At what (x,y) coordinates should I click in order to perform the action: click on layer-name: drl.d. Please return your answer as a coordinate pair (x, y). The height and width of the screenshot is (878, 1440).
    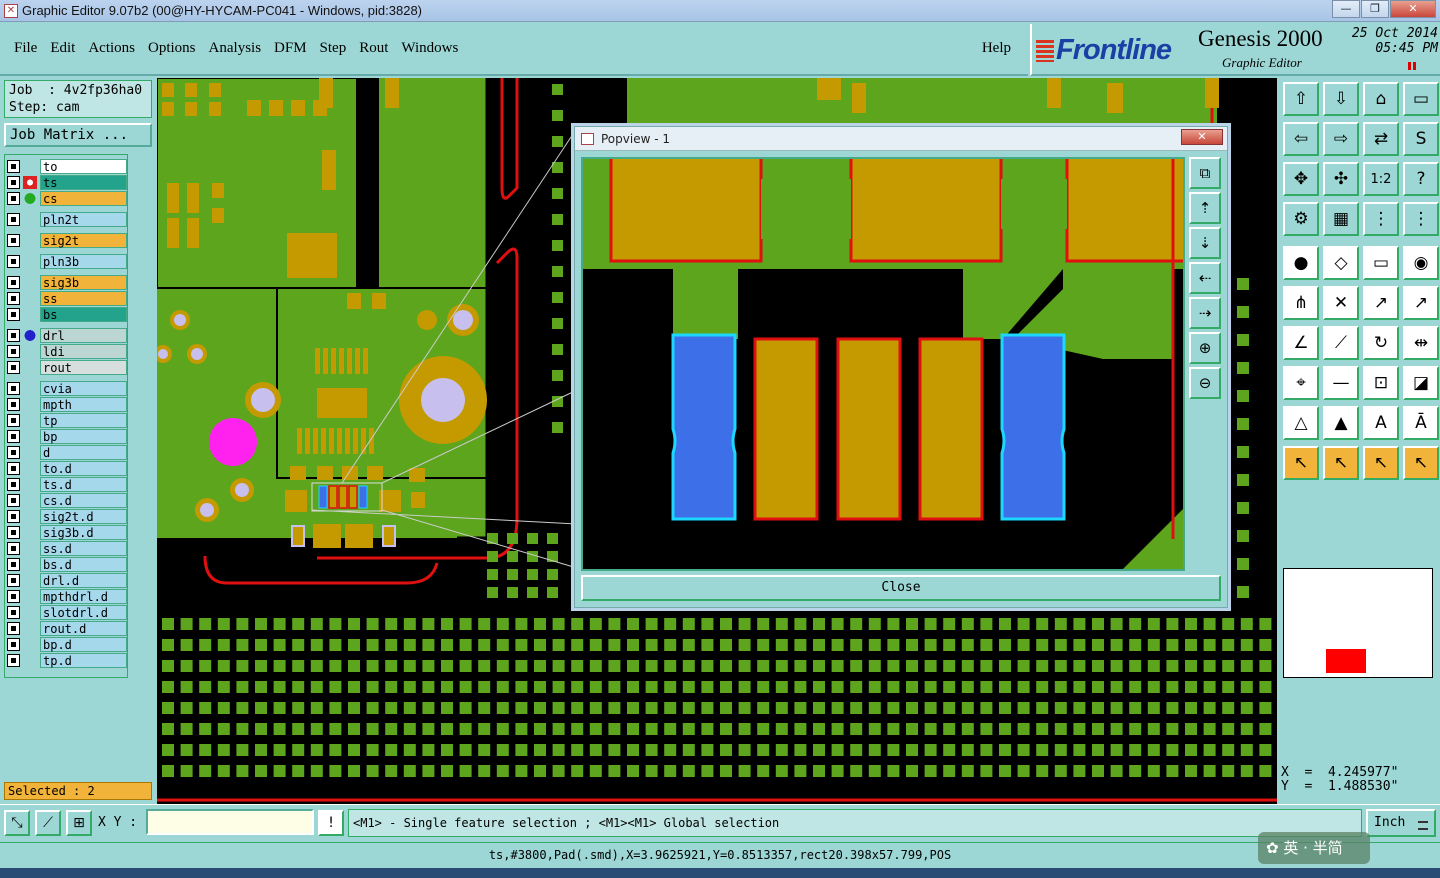
    Looking at the image, I should click on (83, 580).